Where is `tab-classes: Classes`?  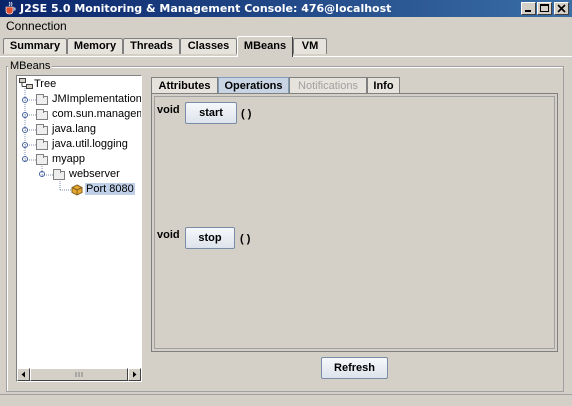
tab-classes: Classes is located at coordinates (208, 46).